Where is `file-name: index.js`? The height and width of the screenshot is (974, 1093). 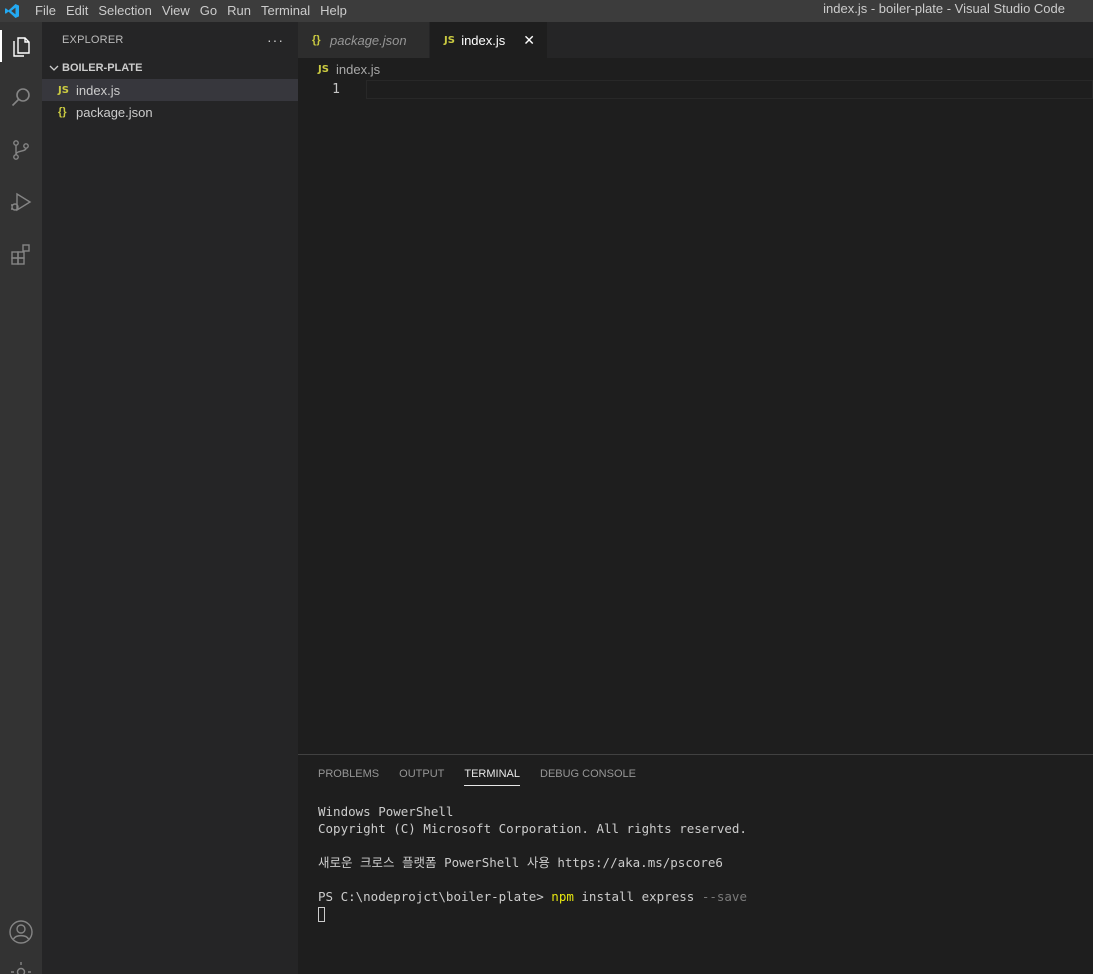
file-name: index.js is located at coordinates (98, 90).